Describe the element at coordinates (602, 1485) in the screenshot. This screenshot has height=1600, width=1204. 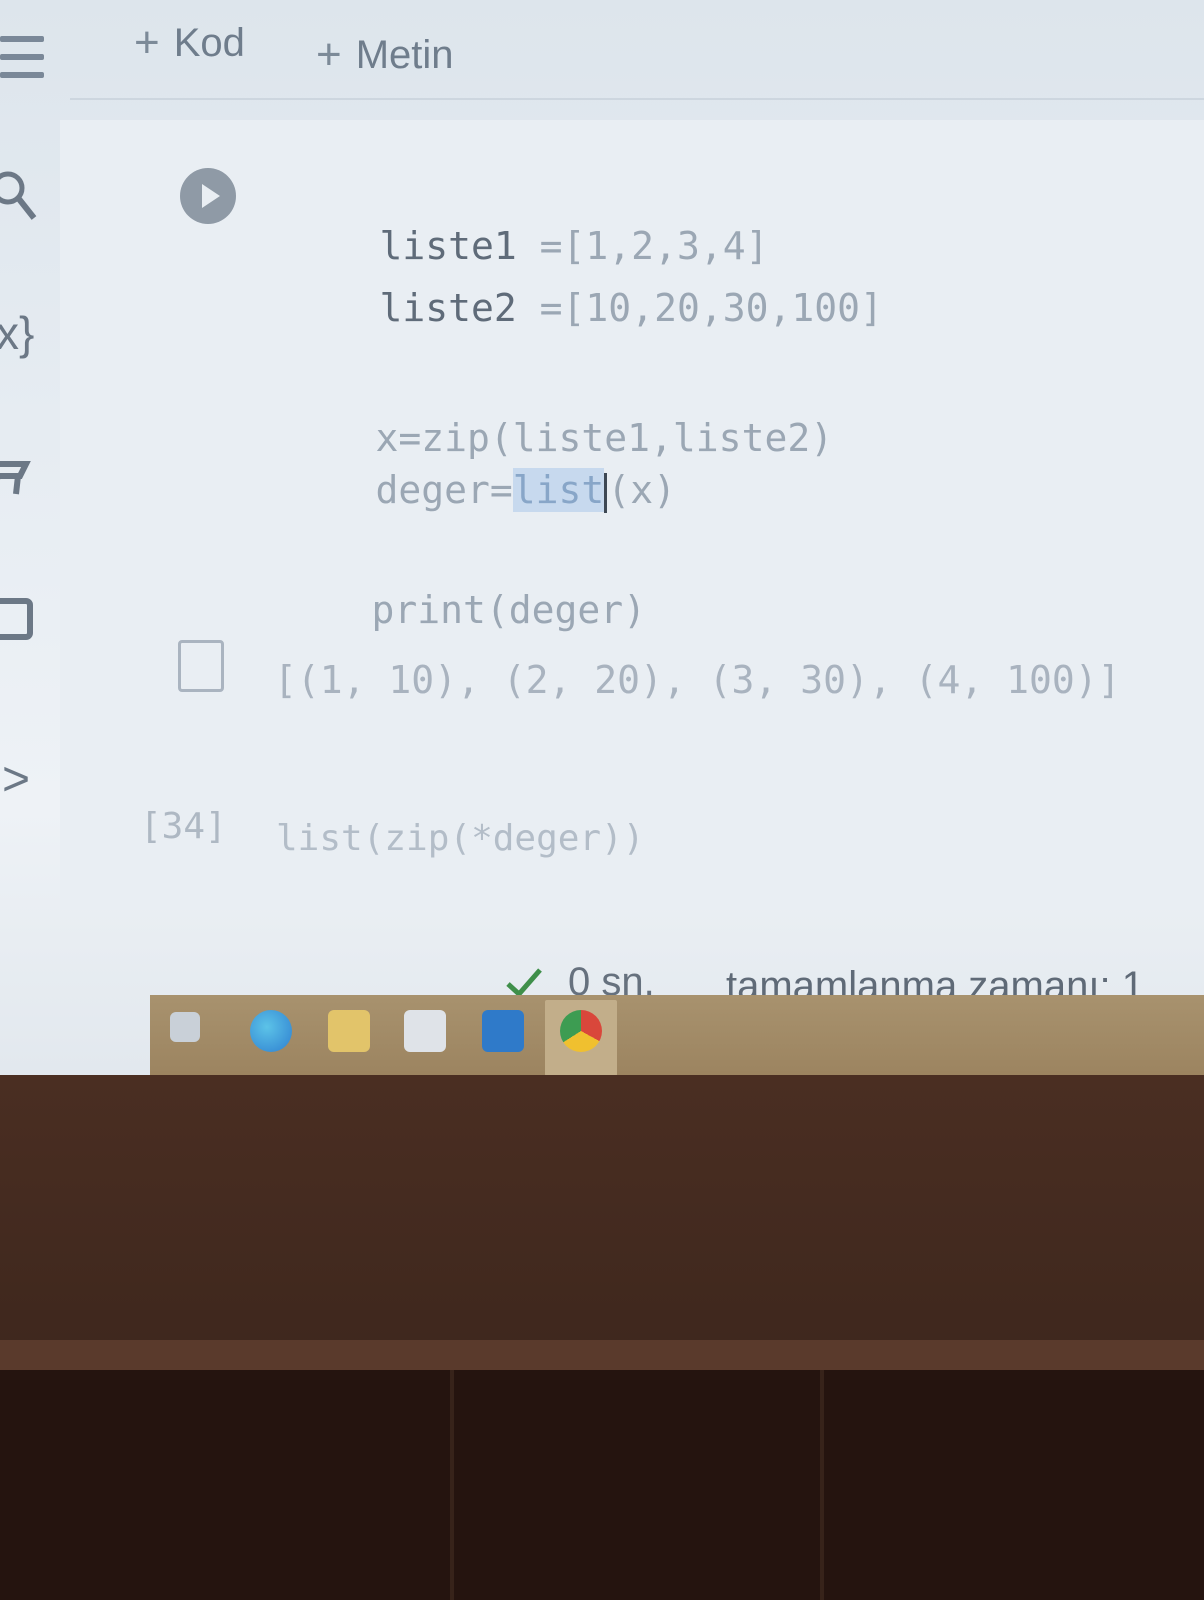
I see `floor` at that location.